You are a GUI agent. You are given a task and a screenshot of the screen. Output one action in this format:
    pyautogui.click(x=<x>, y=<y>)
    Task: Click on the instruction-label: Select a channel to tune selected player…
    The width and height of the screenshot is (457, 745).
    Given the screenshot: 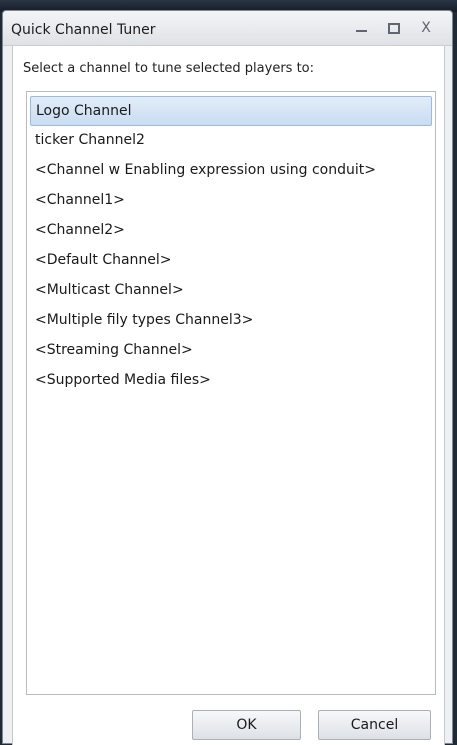 What is the action you would take?
    pyautogui.click(x=169, y=68)
    